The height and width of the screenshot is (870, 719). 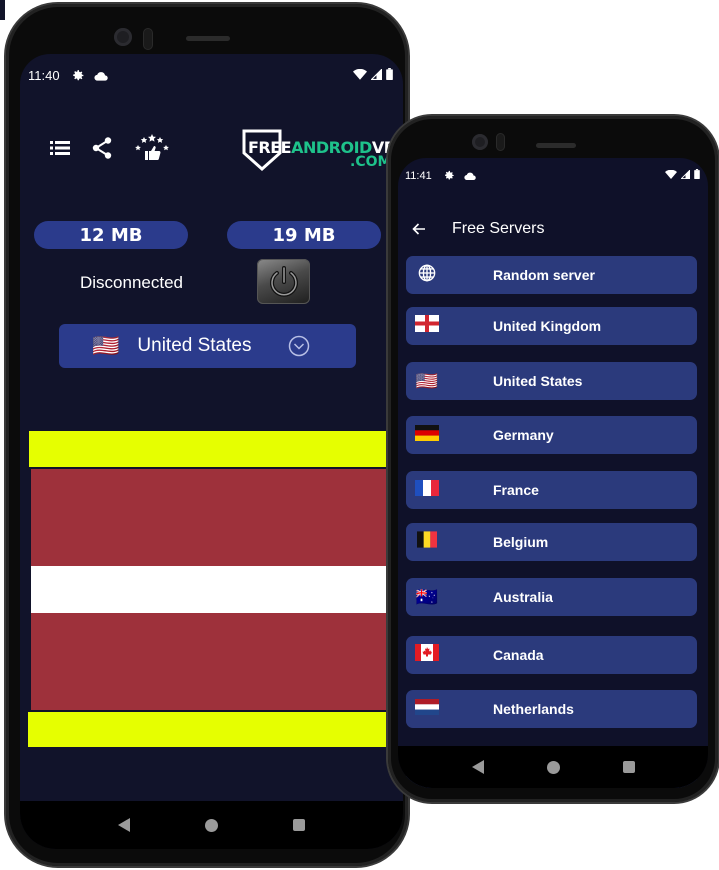 What do you see at coordinates (427, 275) in the screenshot?
I see `globe-icon` at bounding box center [427, 275].